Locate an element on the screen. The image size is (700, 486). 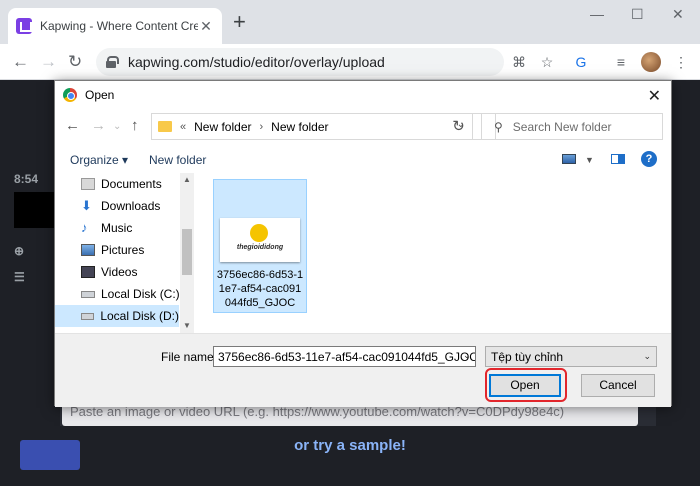
dialog-close-button: ✕ is located at coordinates (654, 96).